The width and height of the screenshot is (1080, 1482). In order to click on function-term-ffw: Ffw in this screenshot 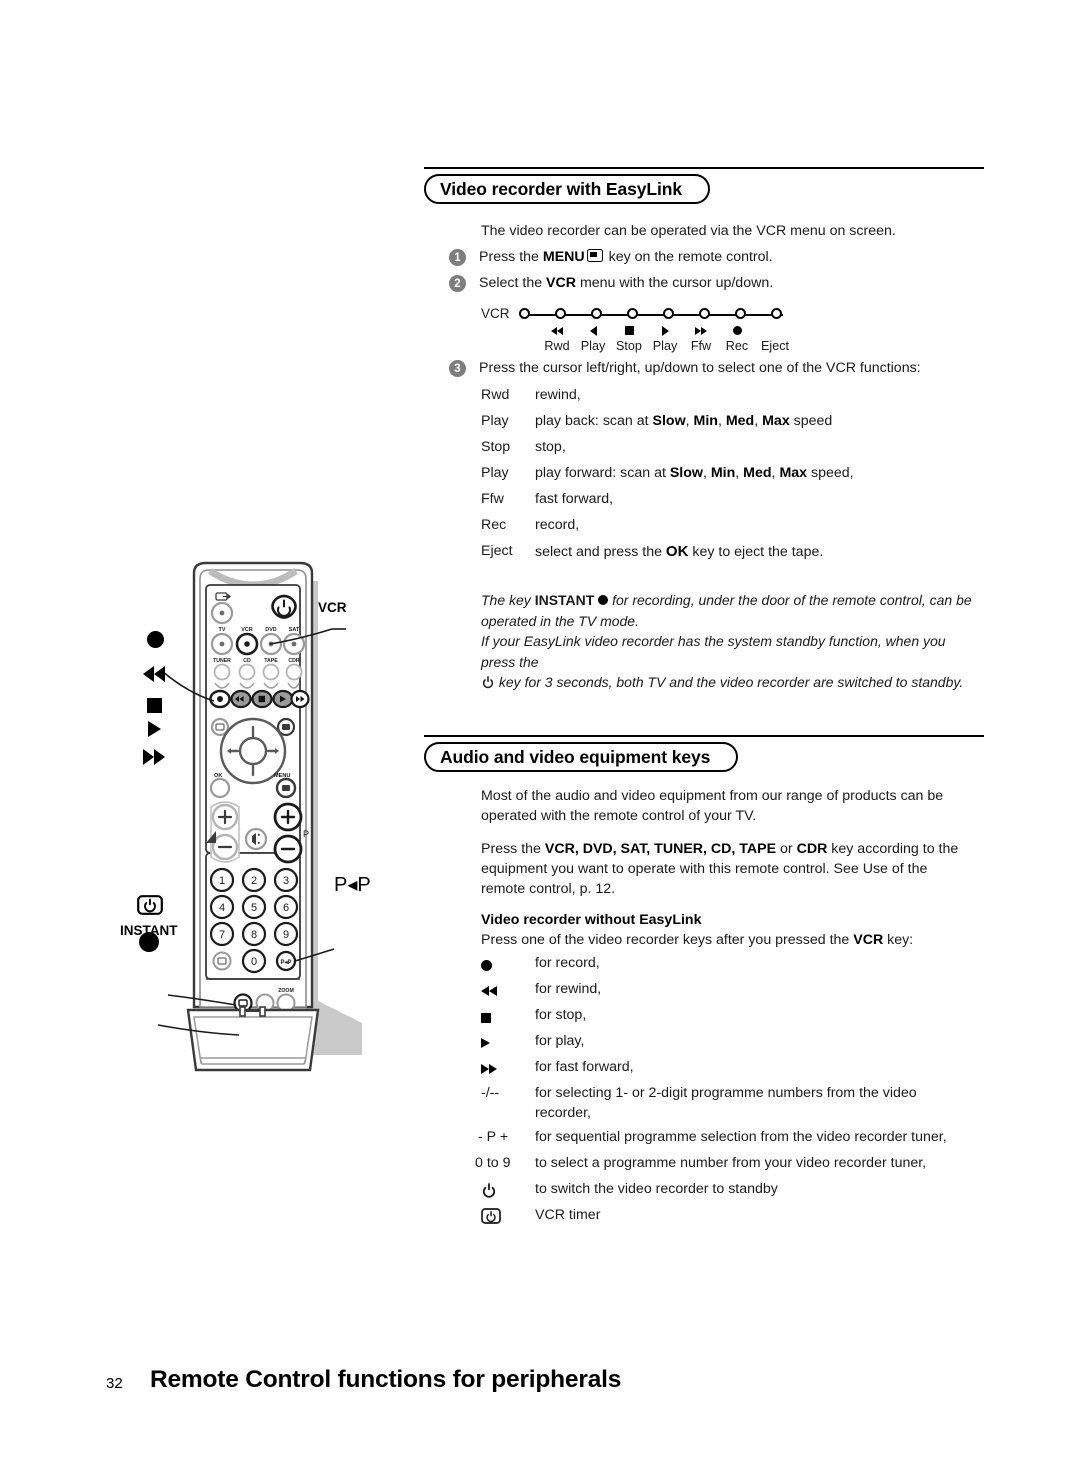, I will do `click(492, 499)`.